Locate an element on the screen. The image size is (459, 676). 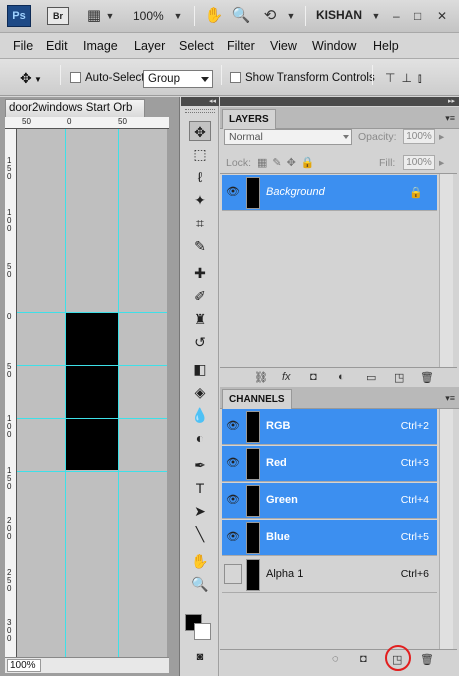
rotate-view-tool-icon: ⟲ is located at coordinates (270, 16).